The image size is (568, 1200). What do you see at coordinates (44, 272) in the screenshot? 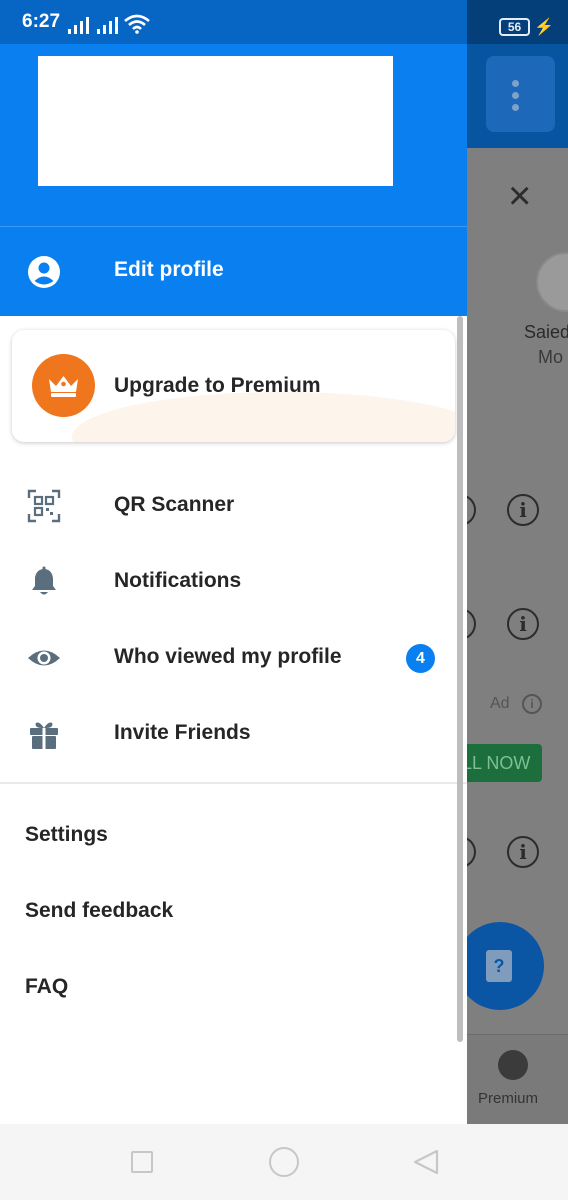
I see `account-circle-icon` at bounding box center [44, 272].